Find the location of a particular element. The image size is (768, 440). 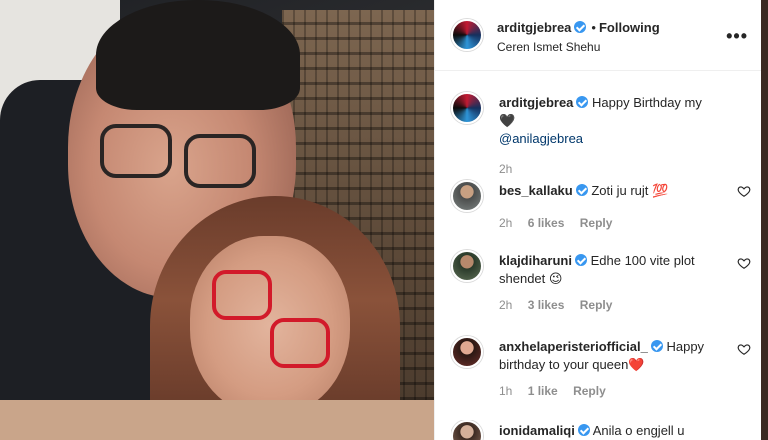

hundred-points-icon: 💯 is located at coordinates (660, 190).